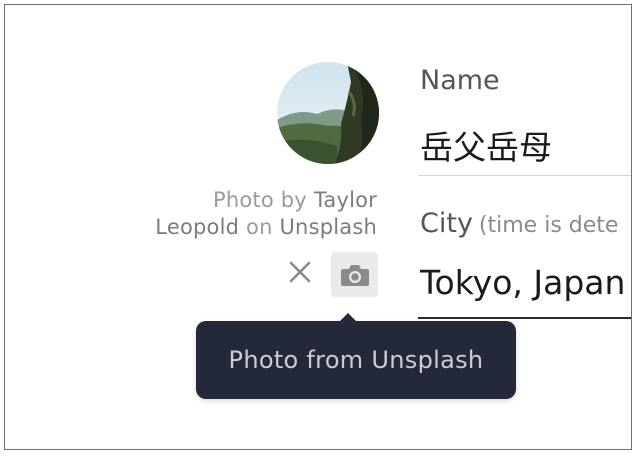 This screenshot has width=640, height=457. I want to click on city-label-group: City (time is dete, so click(519, 223).